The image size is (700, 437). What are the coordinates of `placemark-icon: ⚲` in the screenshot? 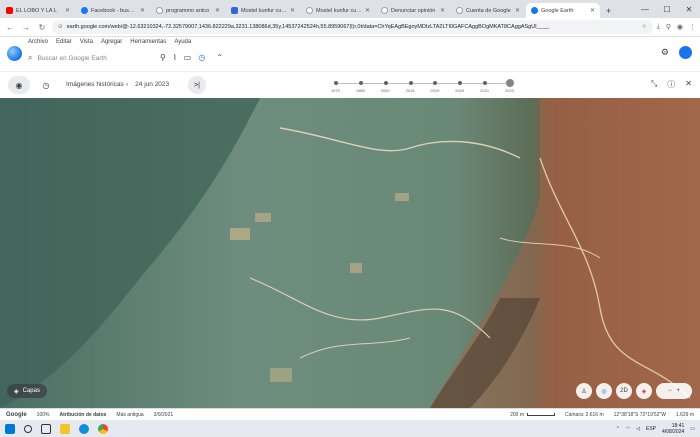 It's located at (163, 57).